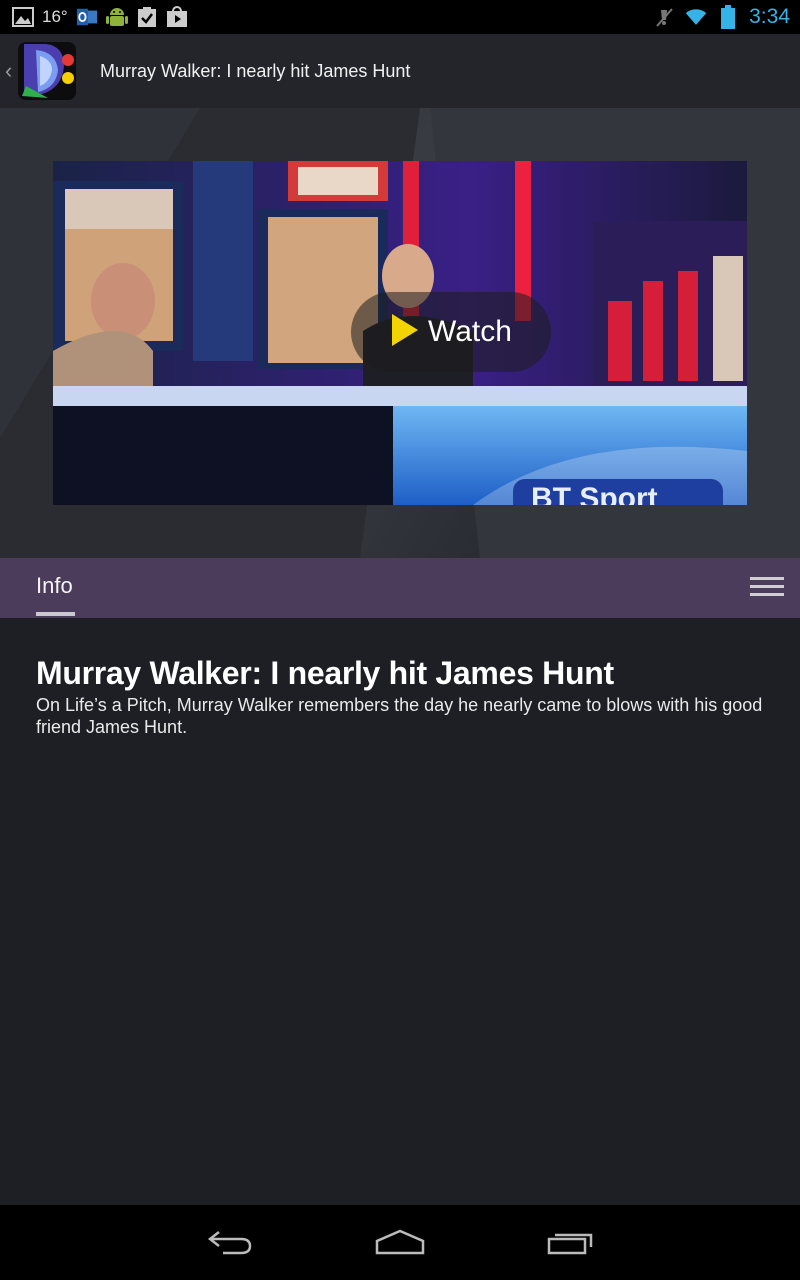 This screenshot has width=800, height=1280. Describe the element at coordinates (100, 17) in the screenshot. I see `notification-icons: 16°` at that location.